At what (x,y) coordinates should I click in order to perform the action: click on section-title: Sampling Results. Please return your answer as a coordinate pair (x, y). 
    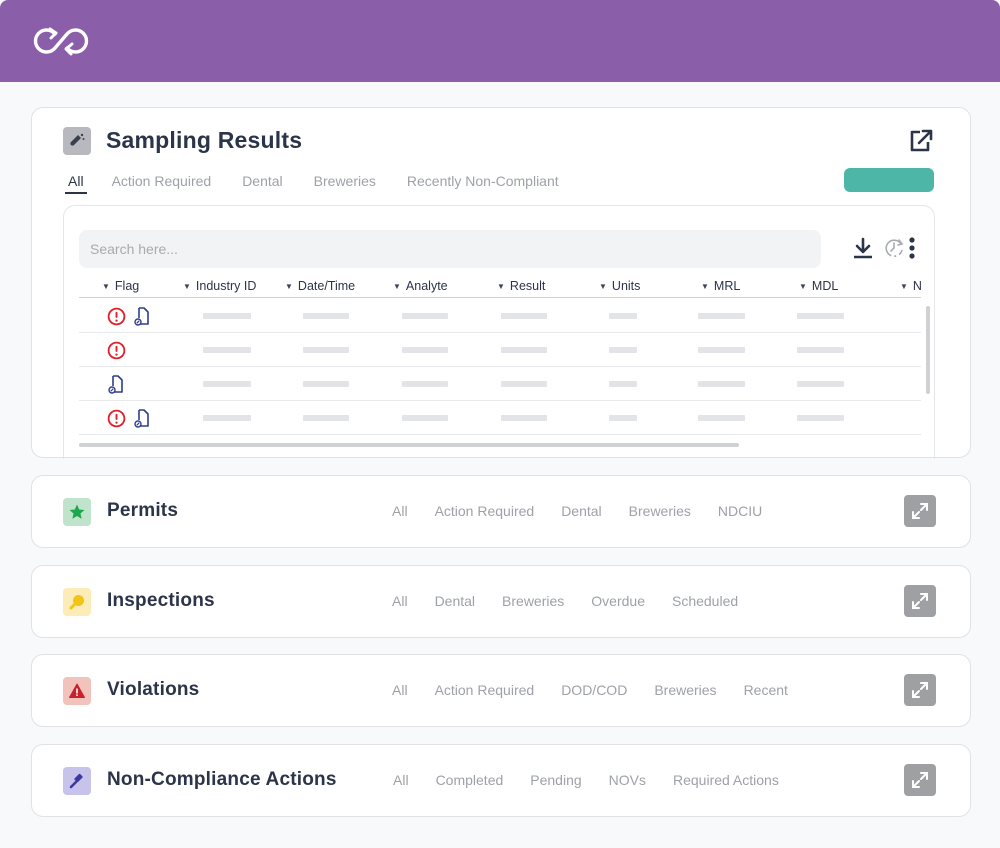
    Looking at the image, I should click on (204, 140).